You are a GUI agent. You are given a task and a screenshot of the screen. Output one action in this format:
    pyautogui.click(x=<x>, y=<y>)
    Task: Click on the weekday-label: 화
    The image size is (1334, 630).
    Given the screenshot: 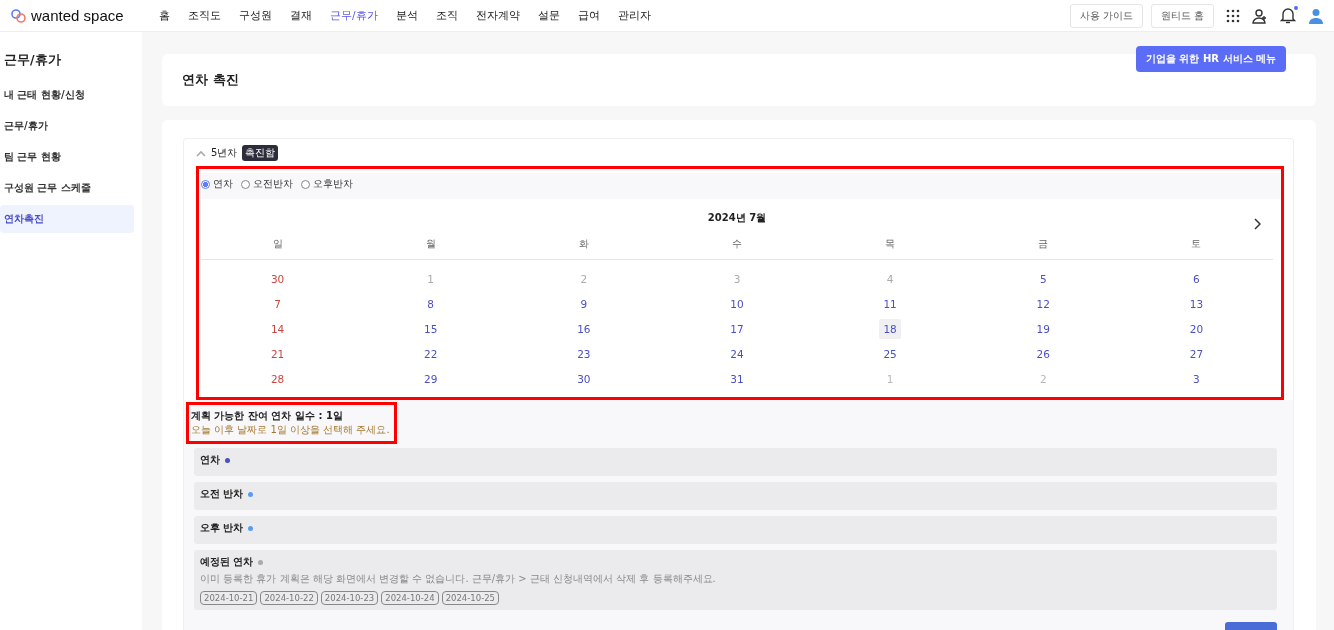 What is the action you would take?
    pyautogui.click(x=583, y=244)
    